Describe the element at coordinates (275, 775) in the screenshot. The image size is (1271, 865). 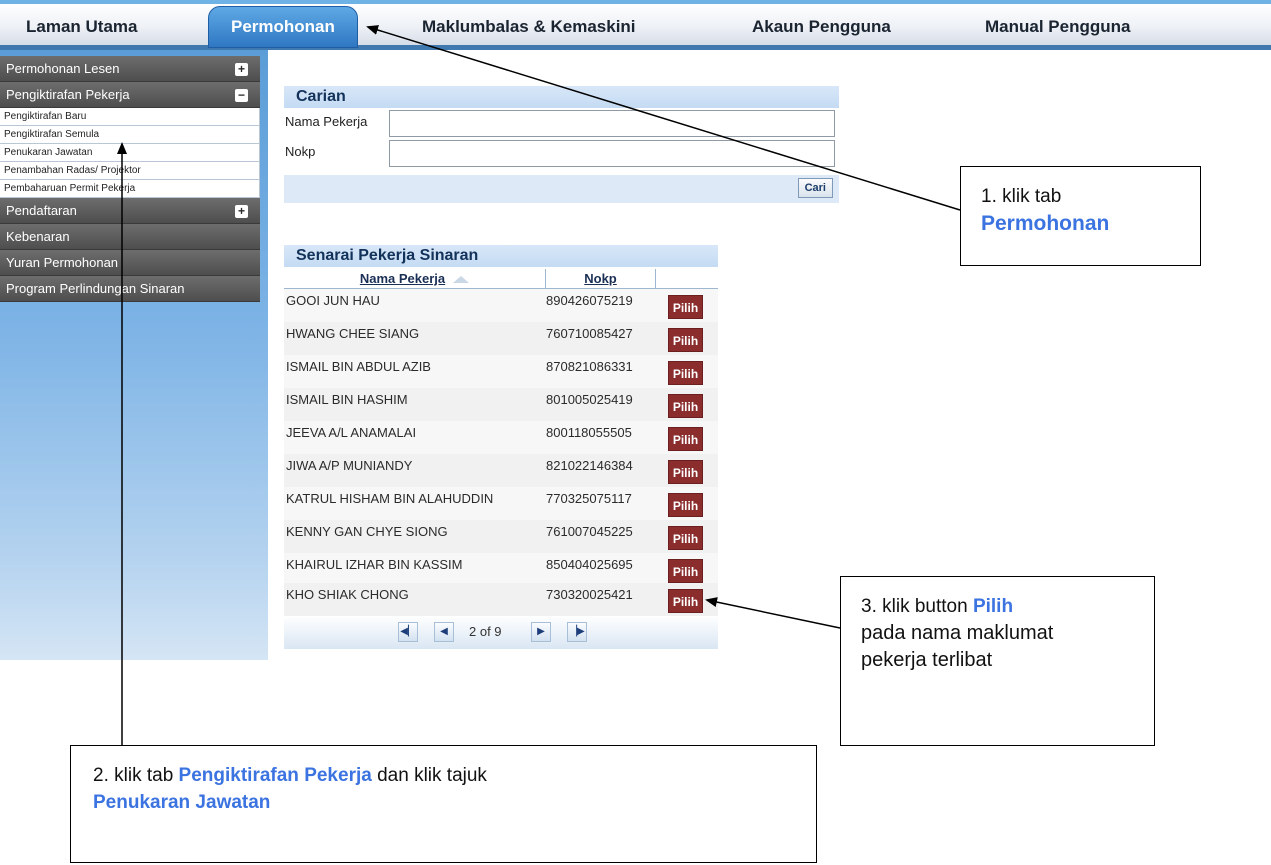
I see `callout-step-2-highlight-1: Pengiktirafan Pekerja` at that location.